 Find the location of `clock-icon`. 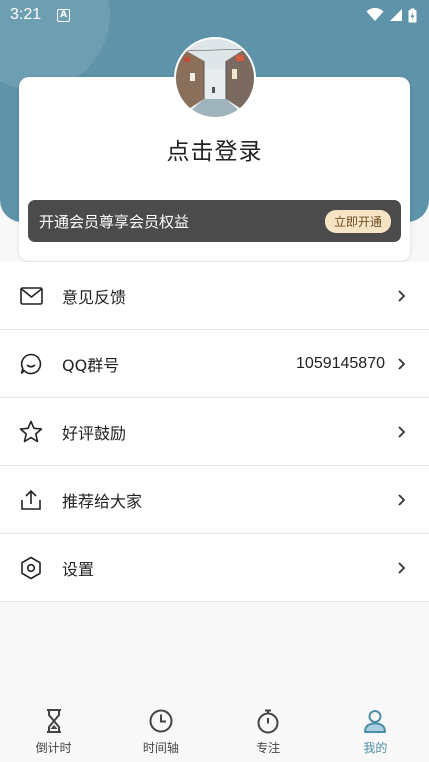

clock-icon is located at coordinates (161, 721).